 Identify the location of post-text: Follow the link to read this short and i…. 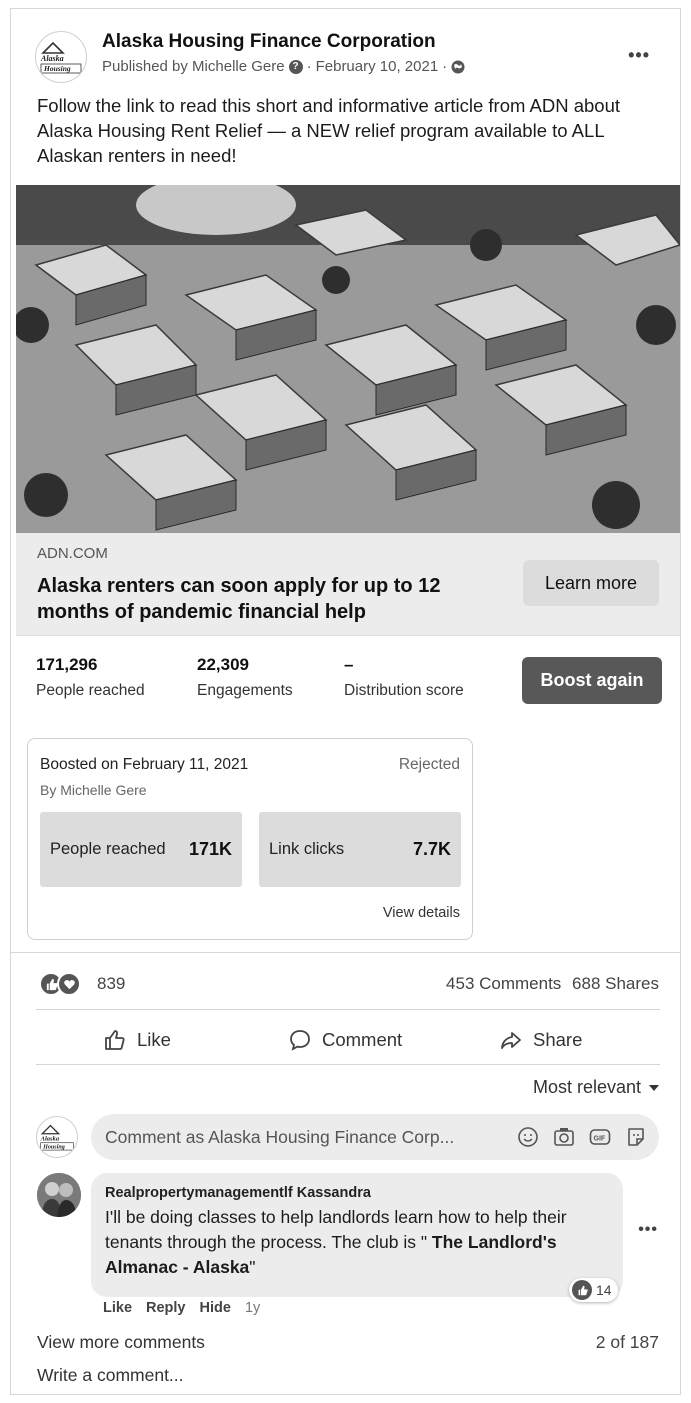
(329, 130).